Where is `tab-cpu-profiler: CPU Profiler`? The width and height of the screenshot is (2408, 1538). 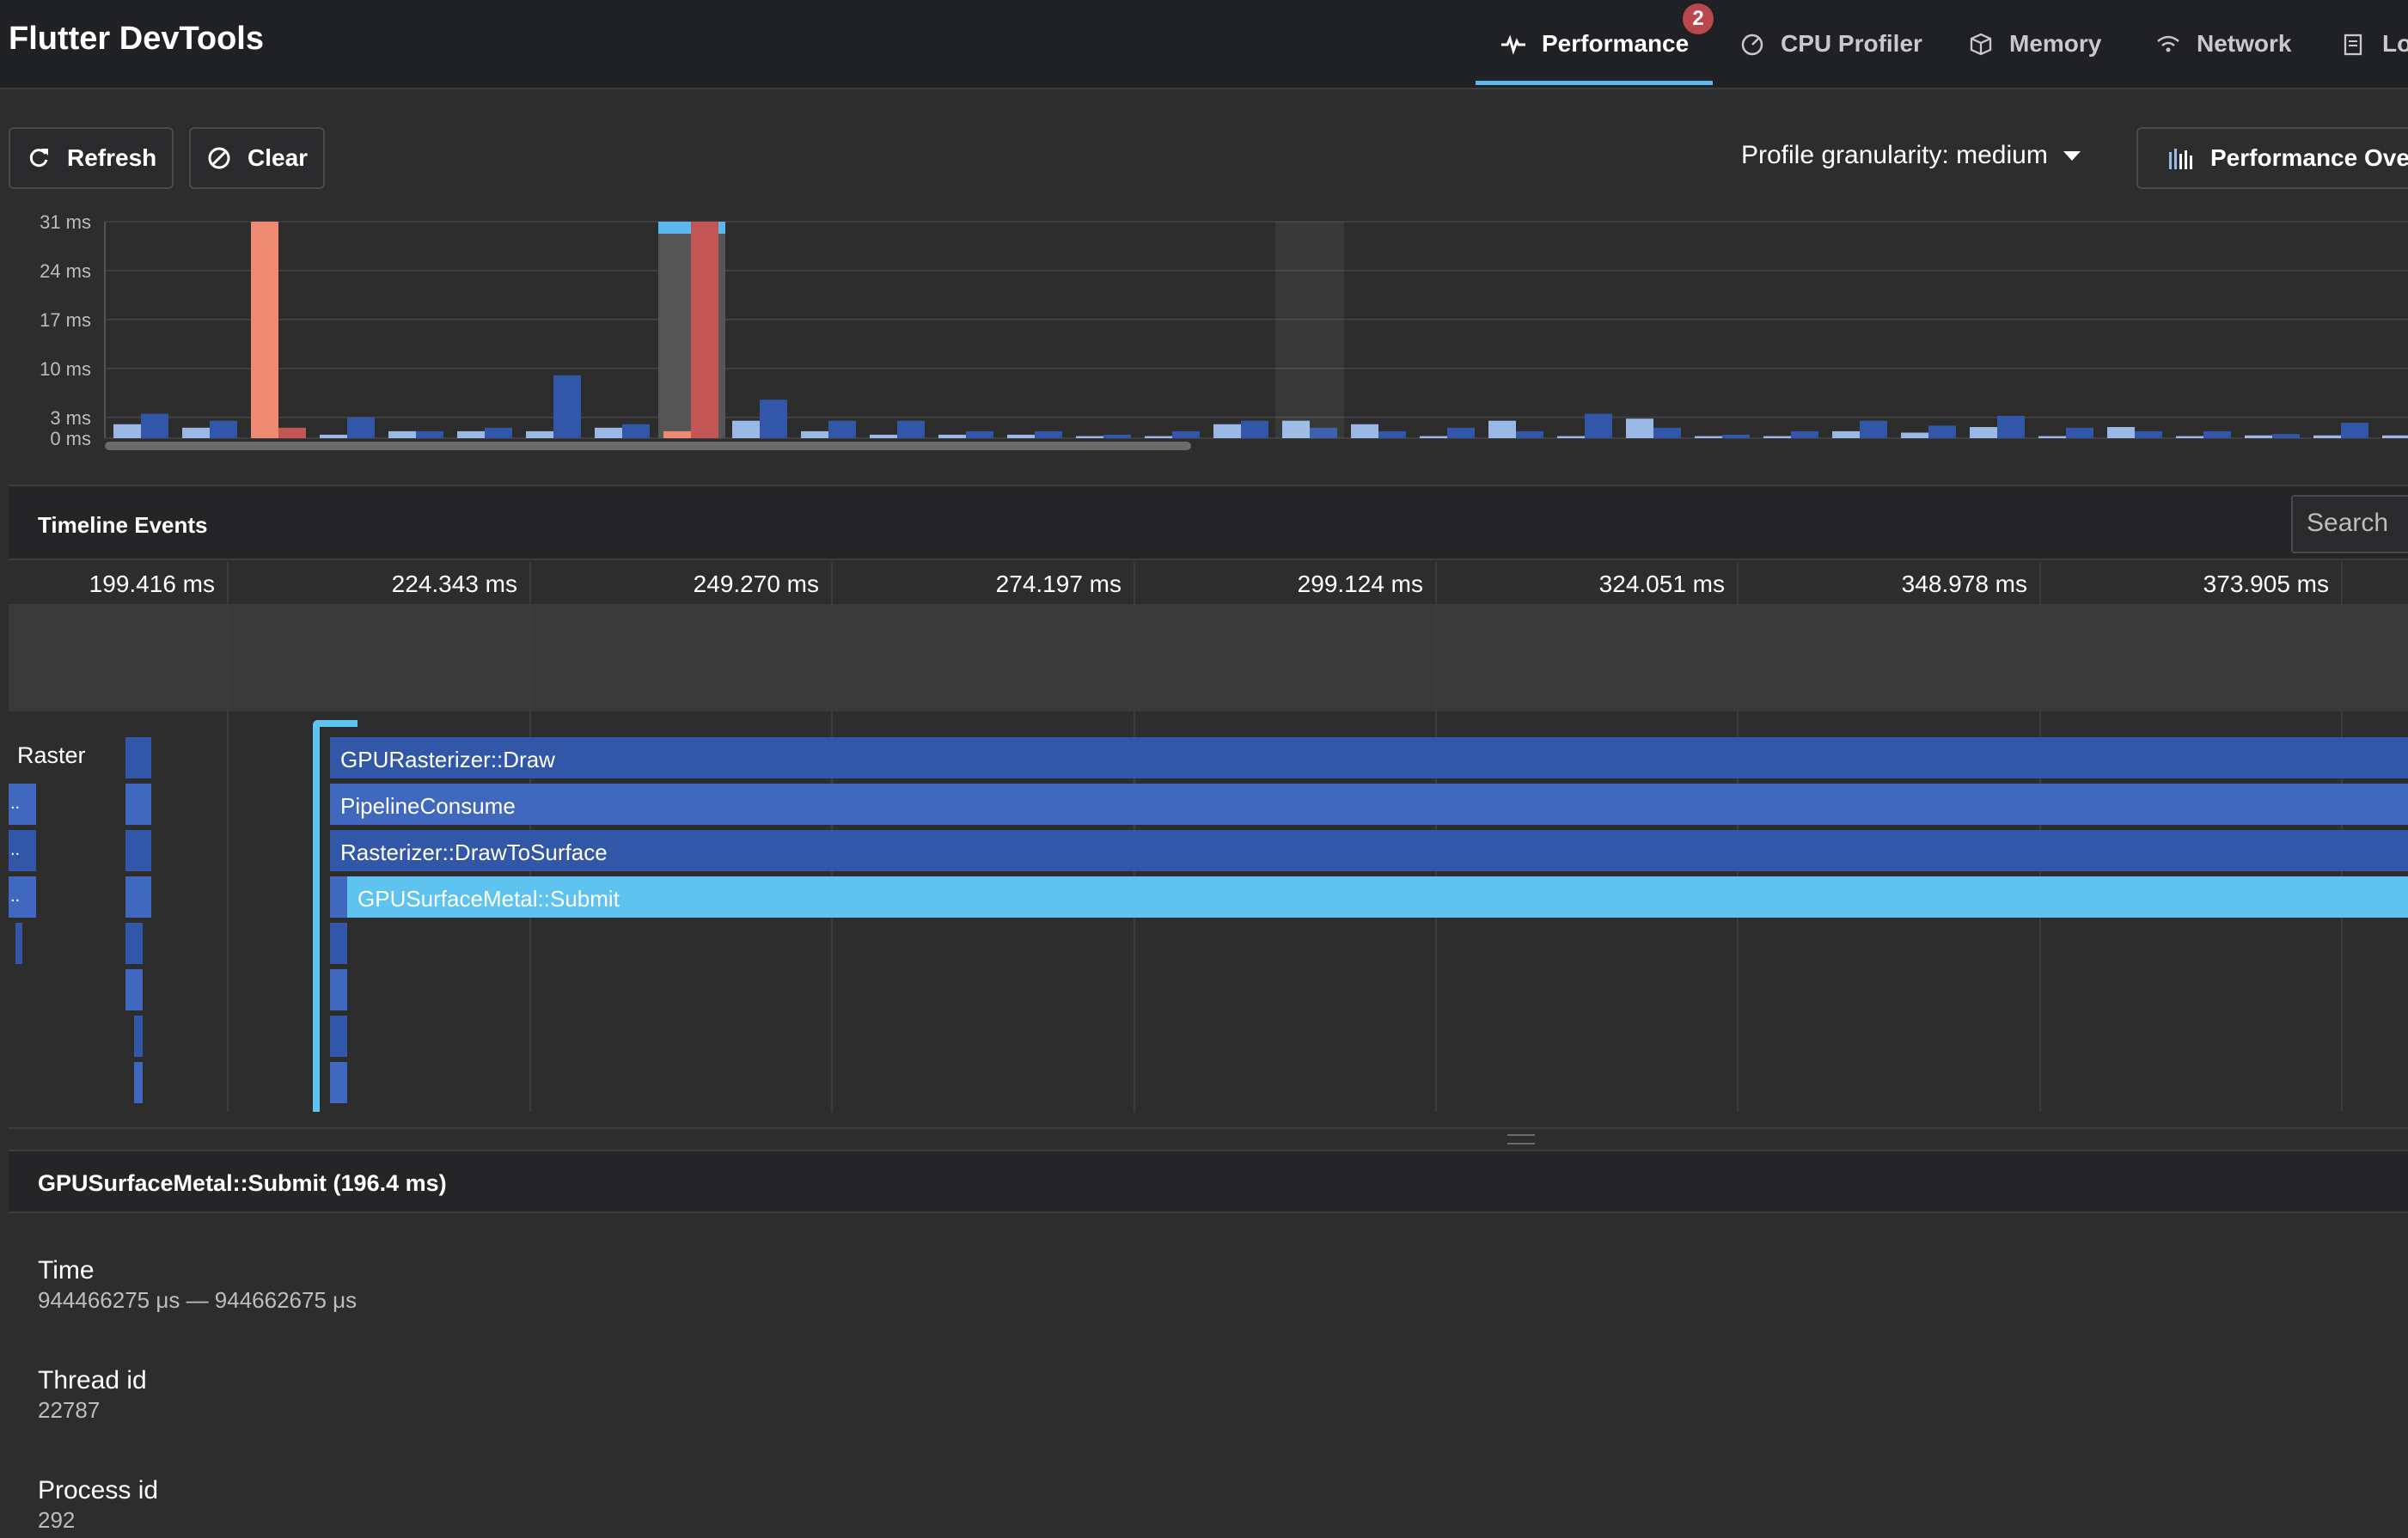 tab-cpu-profiler: CPU Profiler is located at coordinates (1831, 44).